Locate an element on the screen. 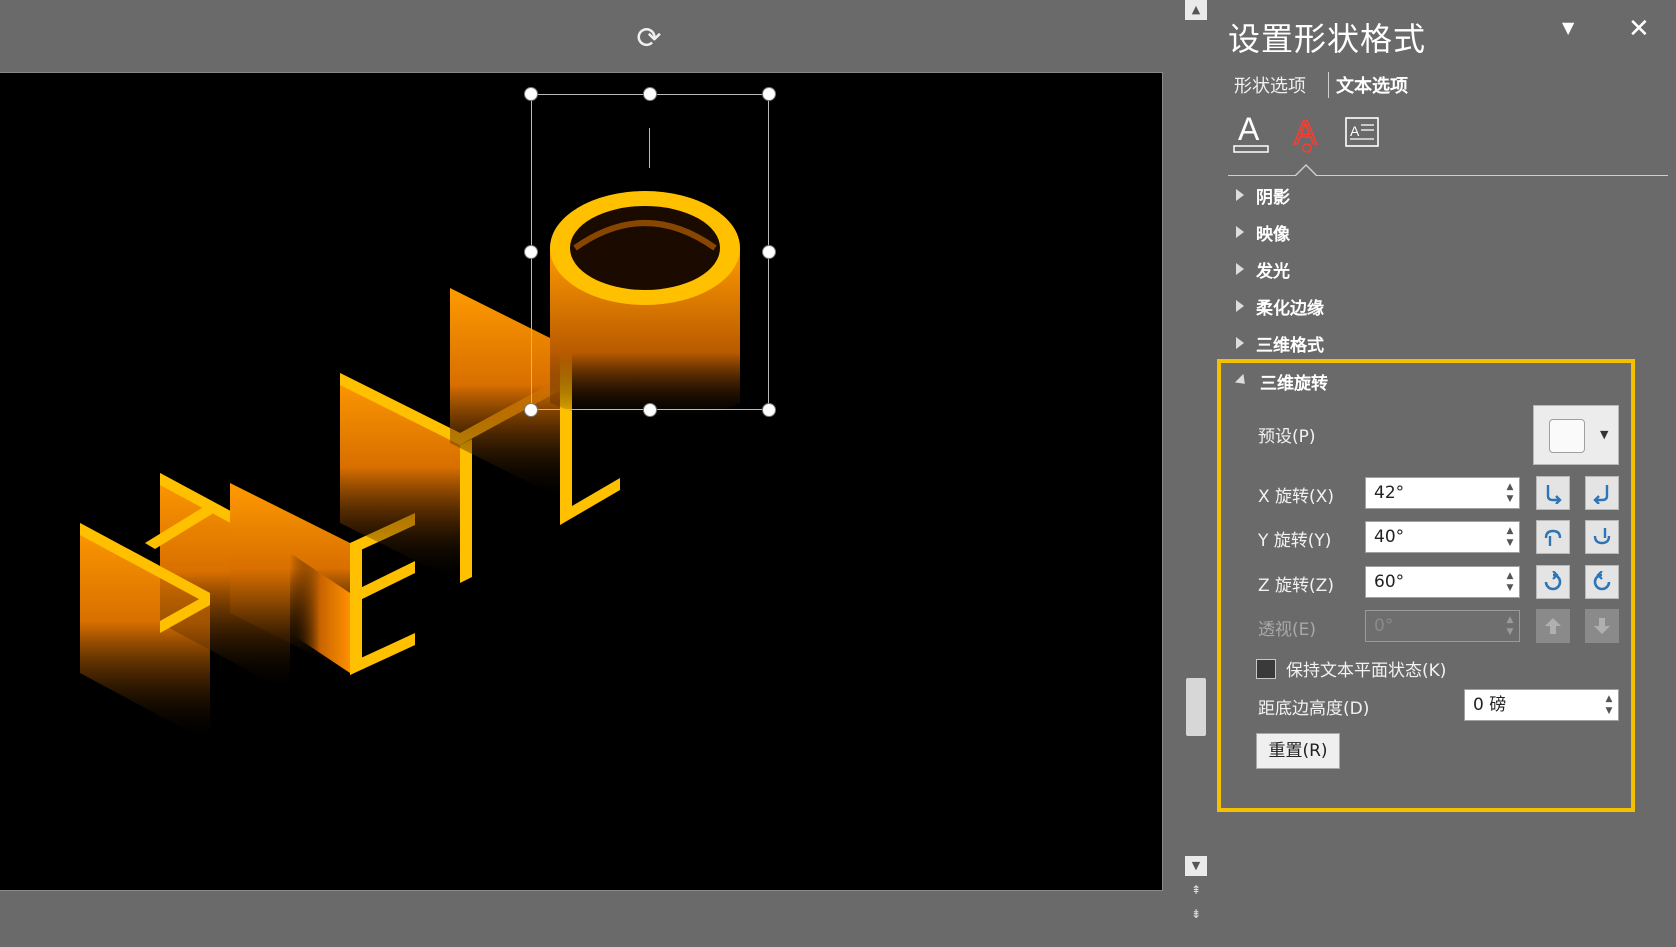 The image size is (1676, 947). resize-handle-ne is located at coordinates (769, 94).